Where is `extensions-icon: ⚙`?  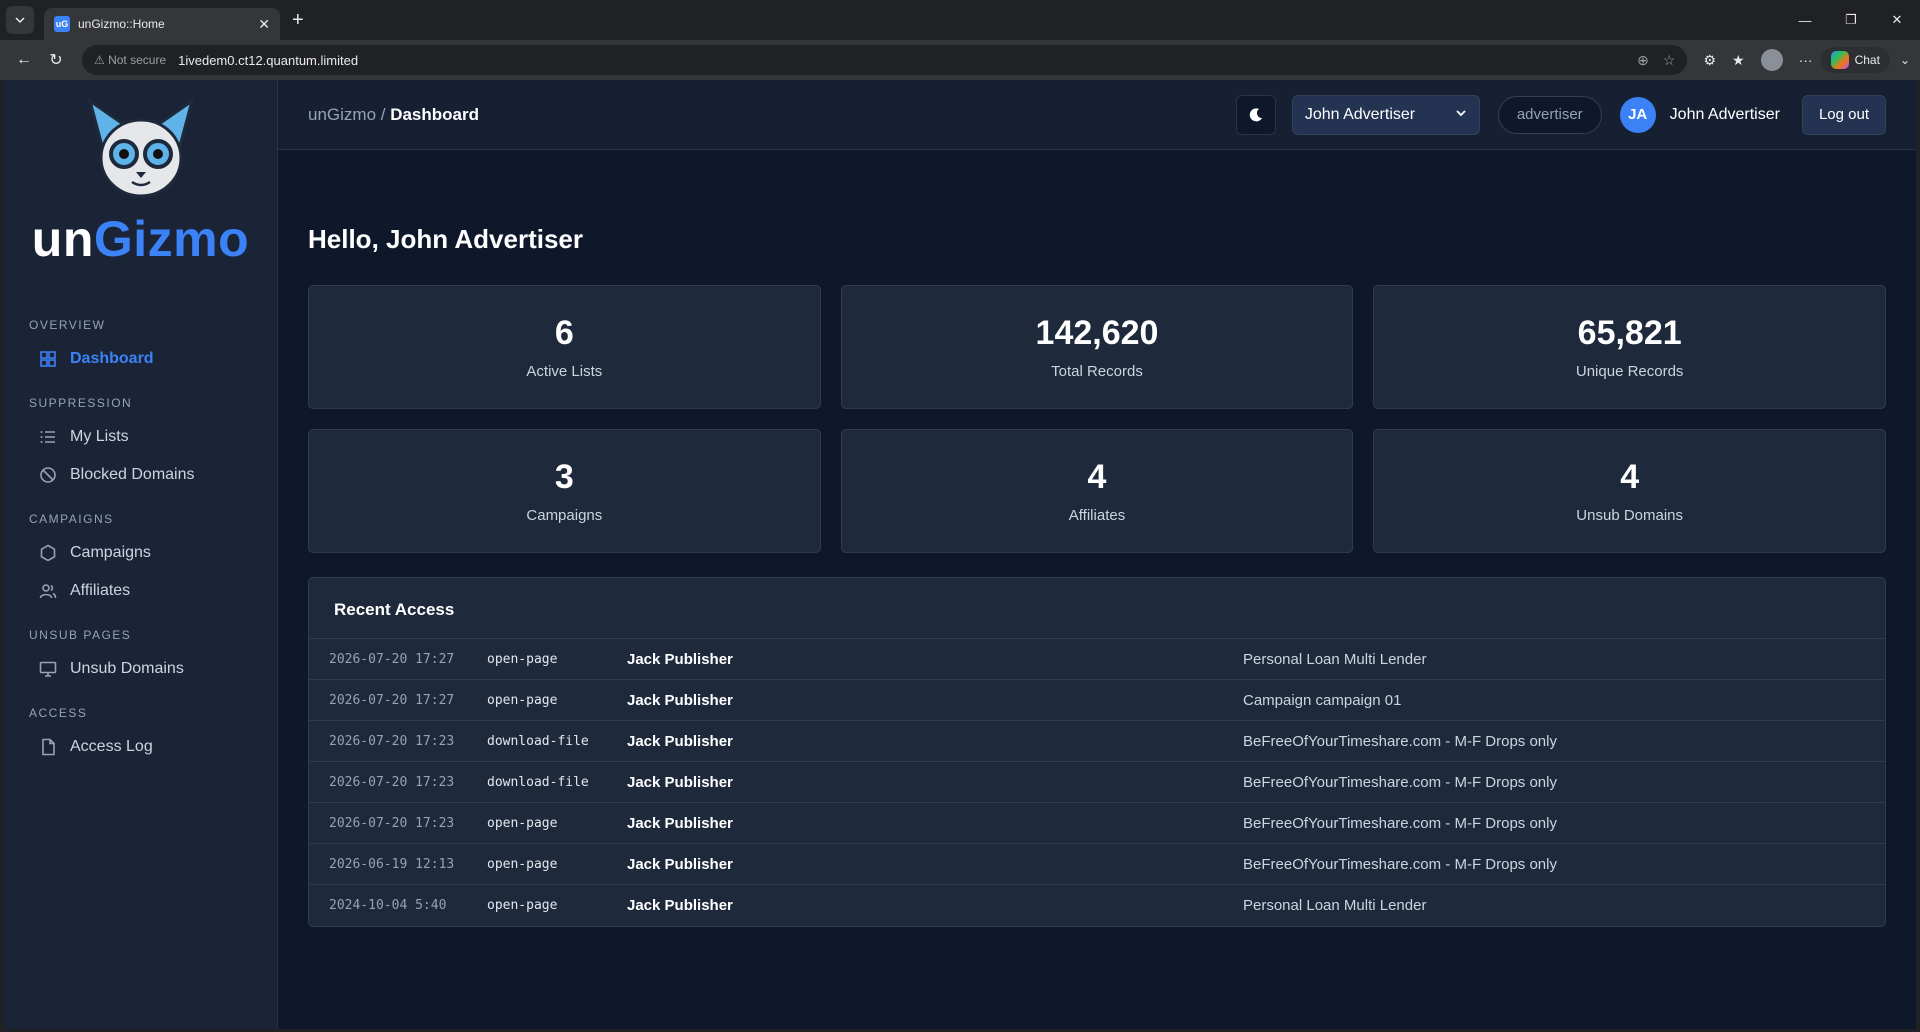 extensions-icon: ⚙ is located at coordinates (1709, 60).